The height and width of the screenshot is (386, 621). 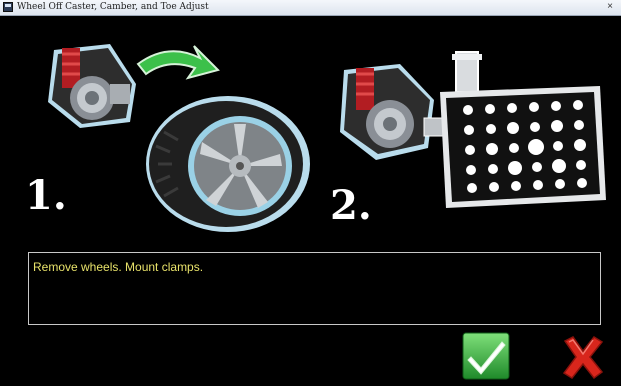 I want to click on window-title: Wheel Off Caster, Camber, and Toe Adjust, so click(x=113, y=7).